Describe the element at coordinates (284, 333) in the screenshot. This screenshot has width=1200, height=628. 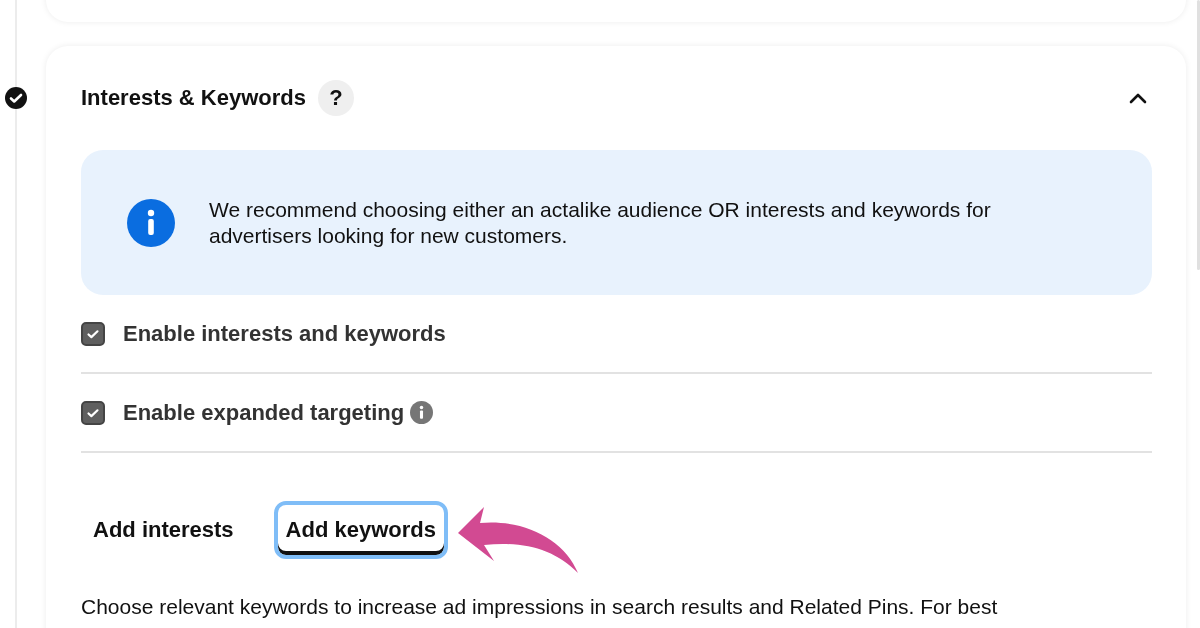
I see `checkbox-label: Enable interests and keywords` at that location.